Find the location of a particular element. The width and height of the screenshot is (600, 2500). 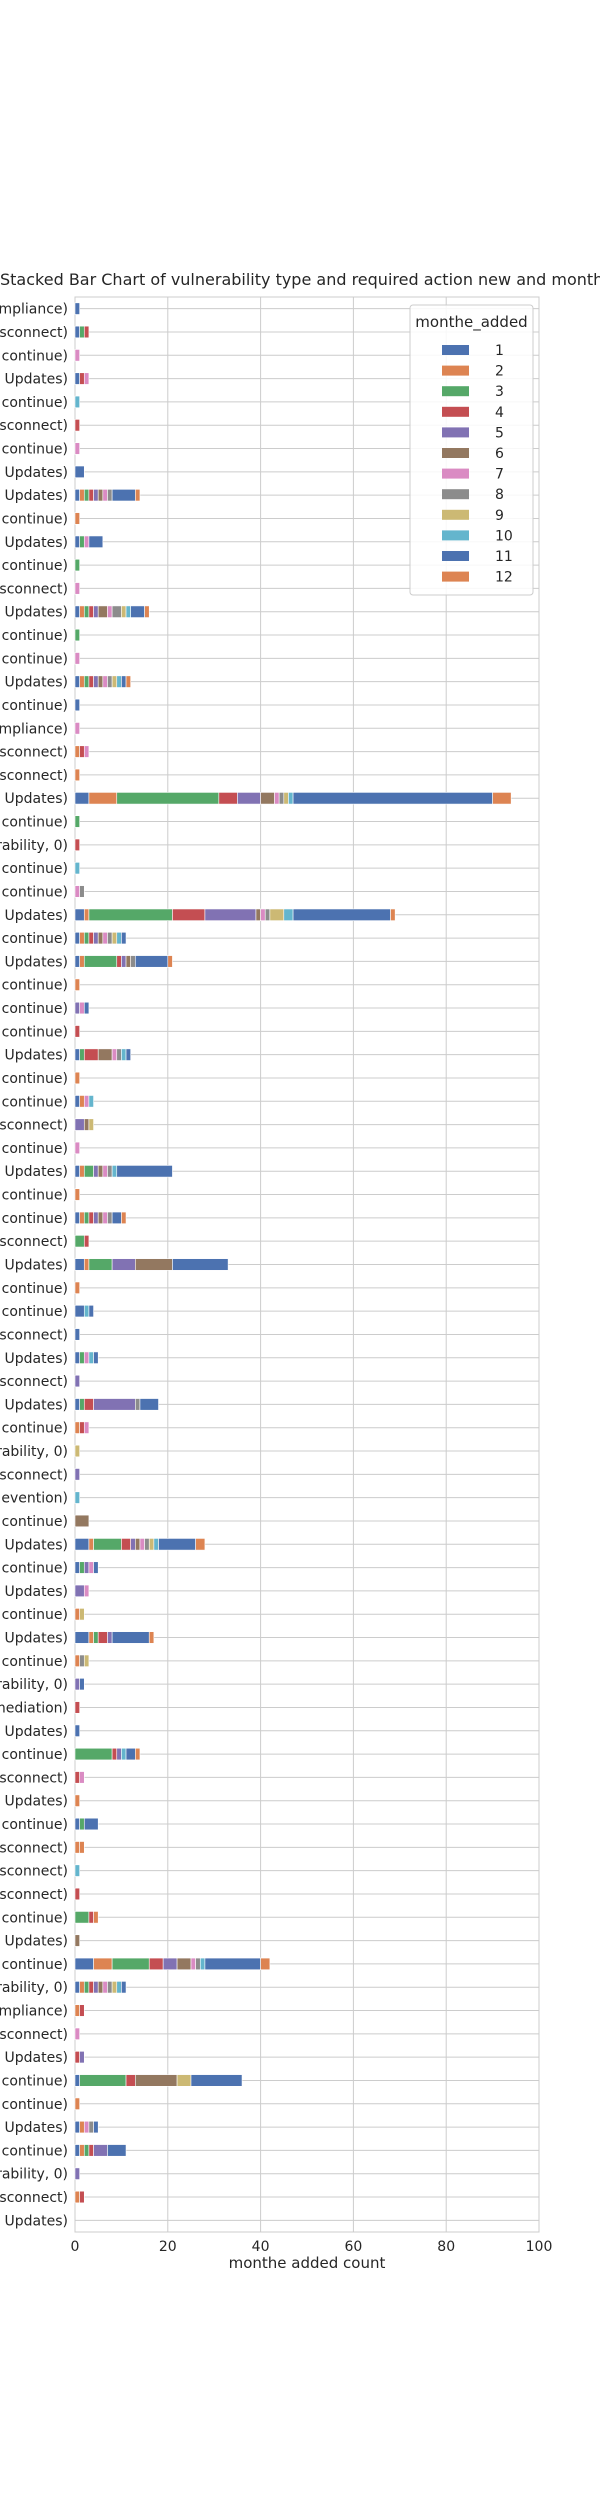

legend-label: 3 is located at coordinates (499, 392).